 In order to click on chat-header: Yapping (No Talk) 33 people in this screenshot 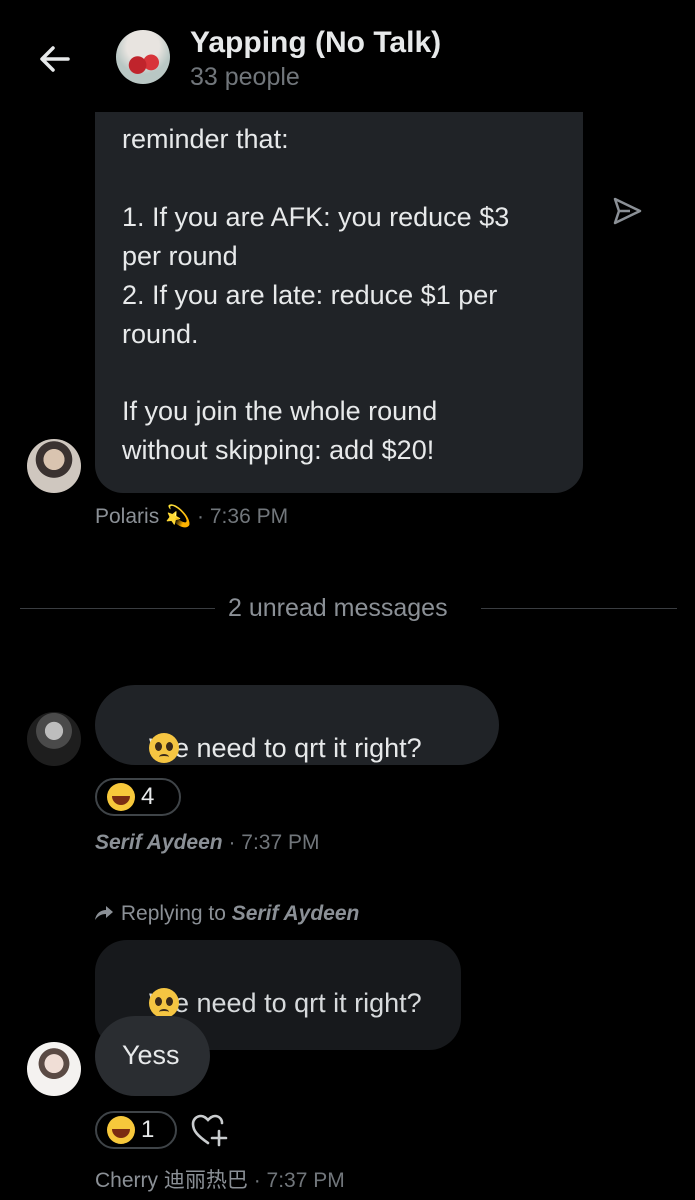, I will do `click(347, 56)`.